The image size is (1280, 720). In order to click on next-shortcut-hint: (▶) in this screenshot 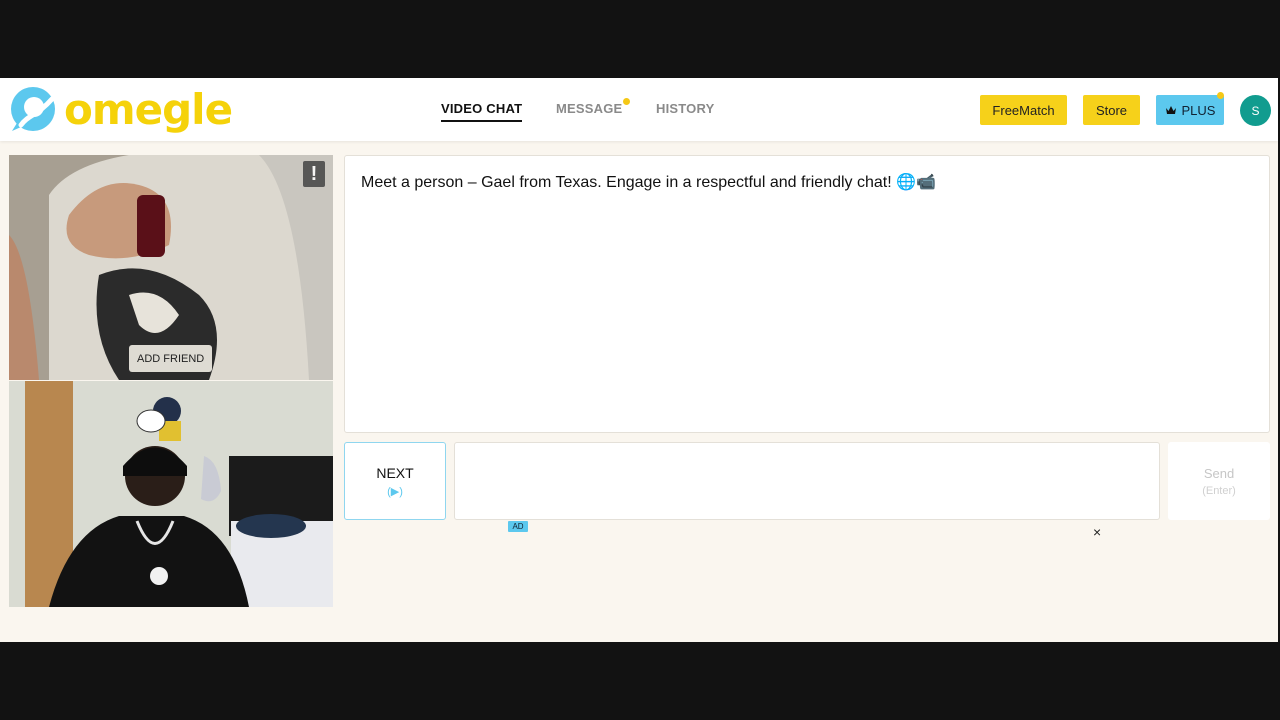, I will do `click(395, 491)`.